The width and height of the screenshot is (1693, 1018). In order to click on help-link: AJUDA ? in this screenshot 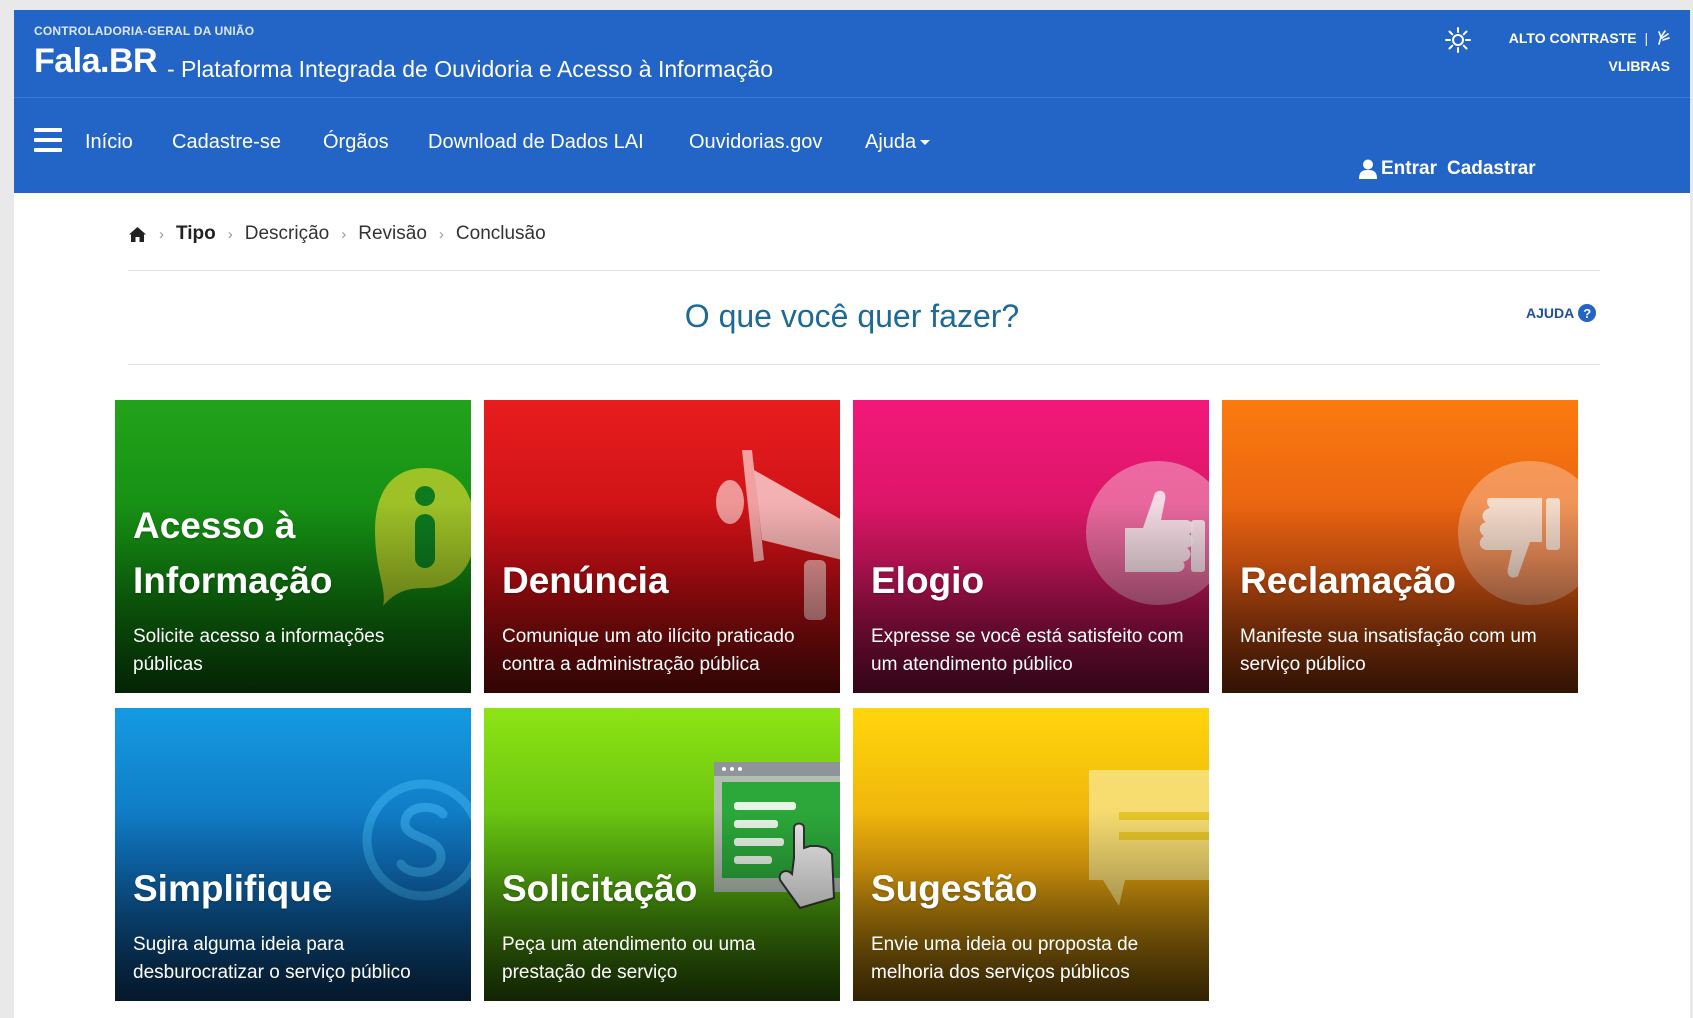, I will do `click(1561, 313)`.